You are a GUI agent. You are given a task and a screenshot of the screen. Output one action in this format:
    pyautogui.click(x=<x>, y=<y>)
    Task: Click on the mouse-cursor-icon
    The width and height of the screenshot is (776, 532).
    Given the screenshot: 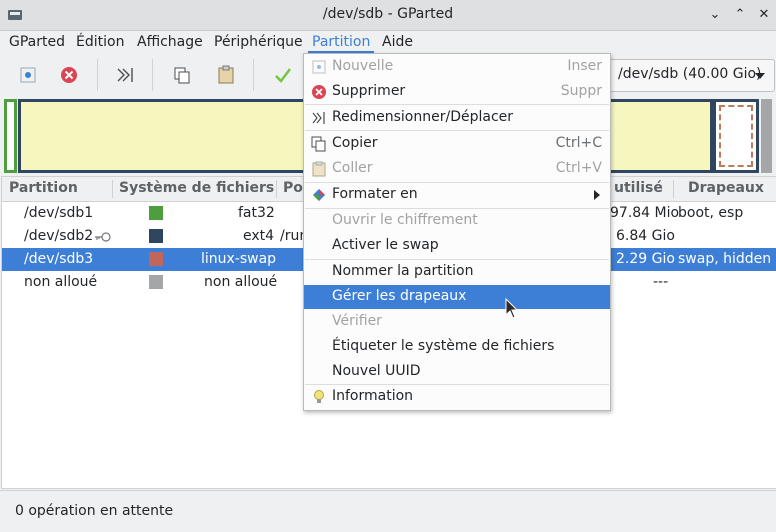 What is the action you would take?
    pyautogui.click(x=512, y=308)
    